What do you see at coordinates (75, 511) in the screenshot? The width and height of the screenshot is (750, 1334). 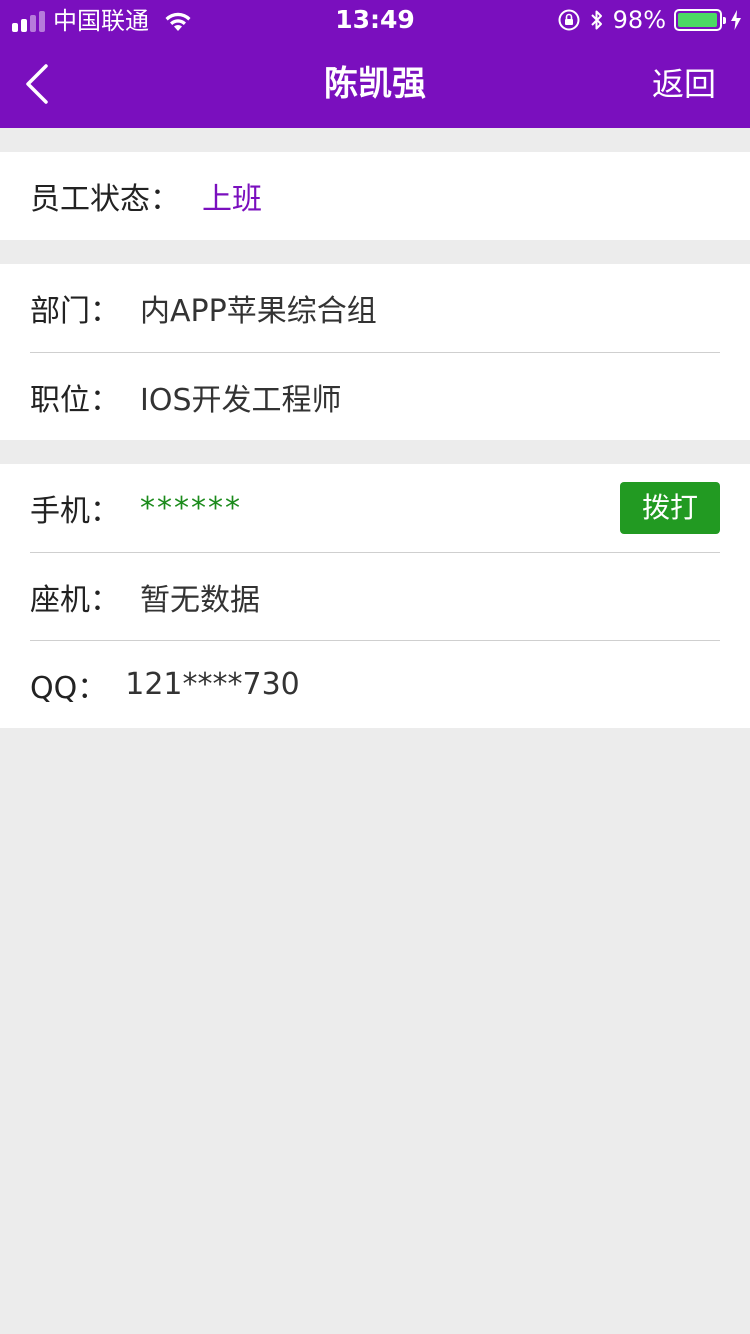 I see `mobile-label: 手机：` at bounding box center [75, 511].